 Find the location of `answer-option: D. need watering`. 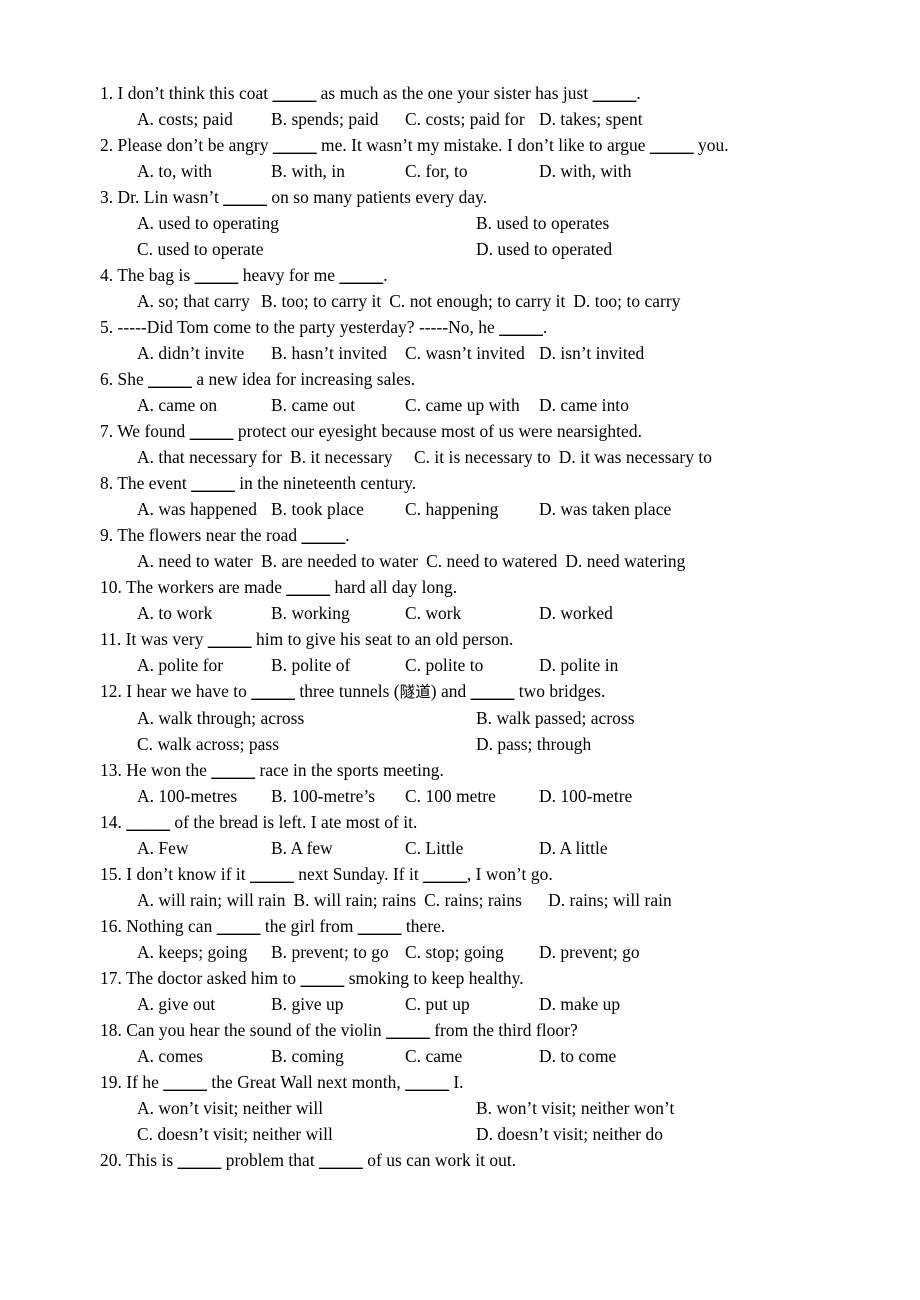

answer-option: D. need watering is located at coordinates (625, 561).